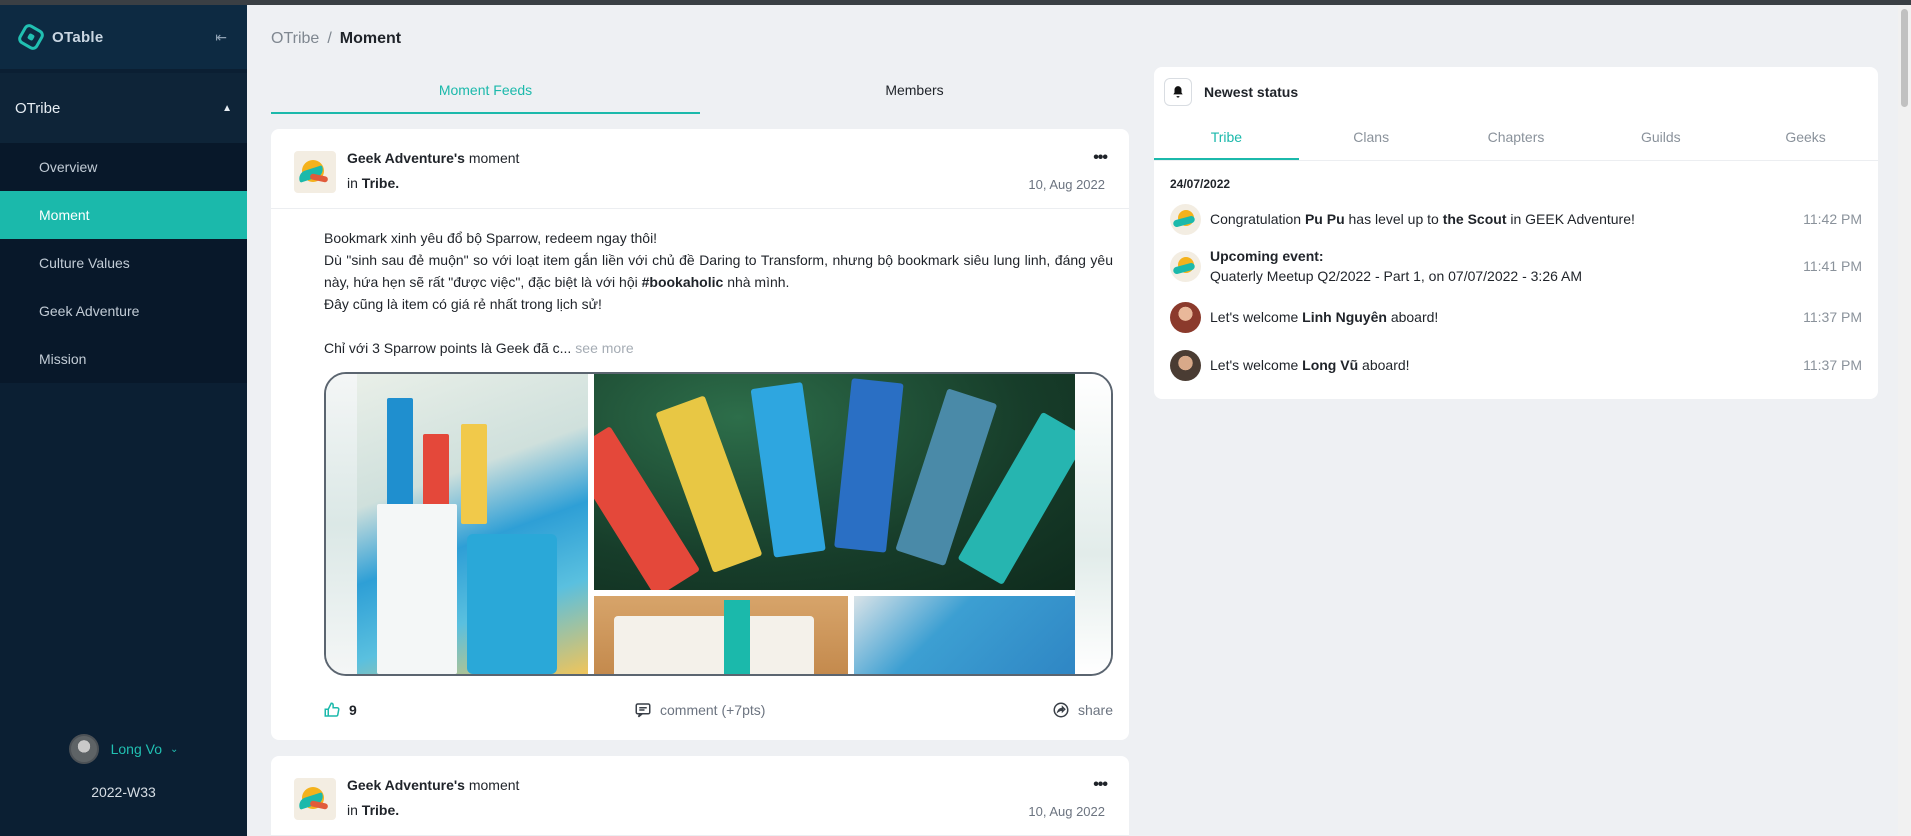 Image resolution: width=1911 pixels, height=836 pixels. Describe the element at coordinates (1371, 138) in the screenshot. I see `tab-clans: Clans` at that location.